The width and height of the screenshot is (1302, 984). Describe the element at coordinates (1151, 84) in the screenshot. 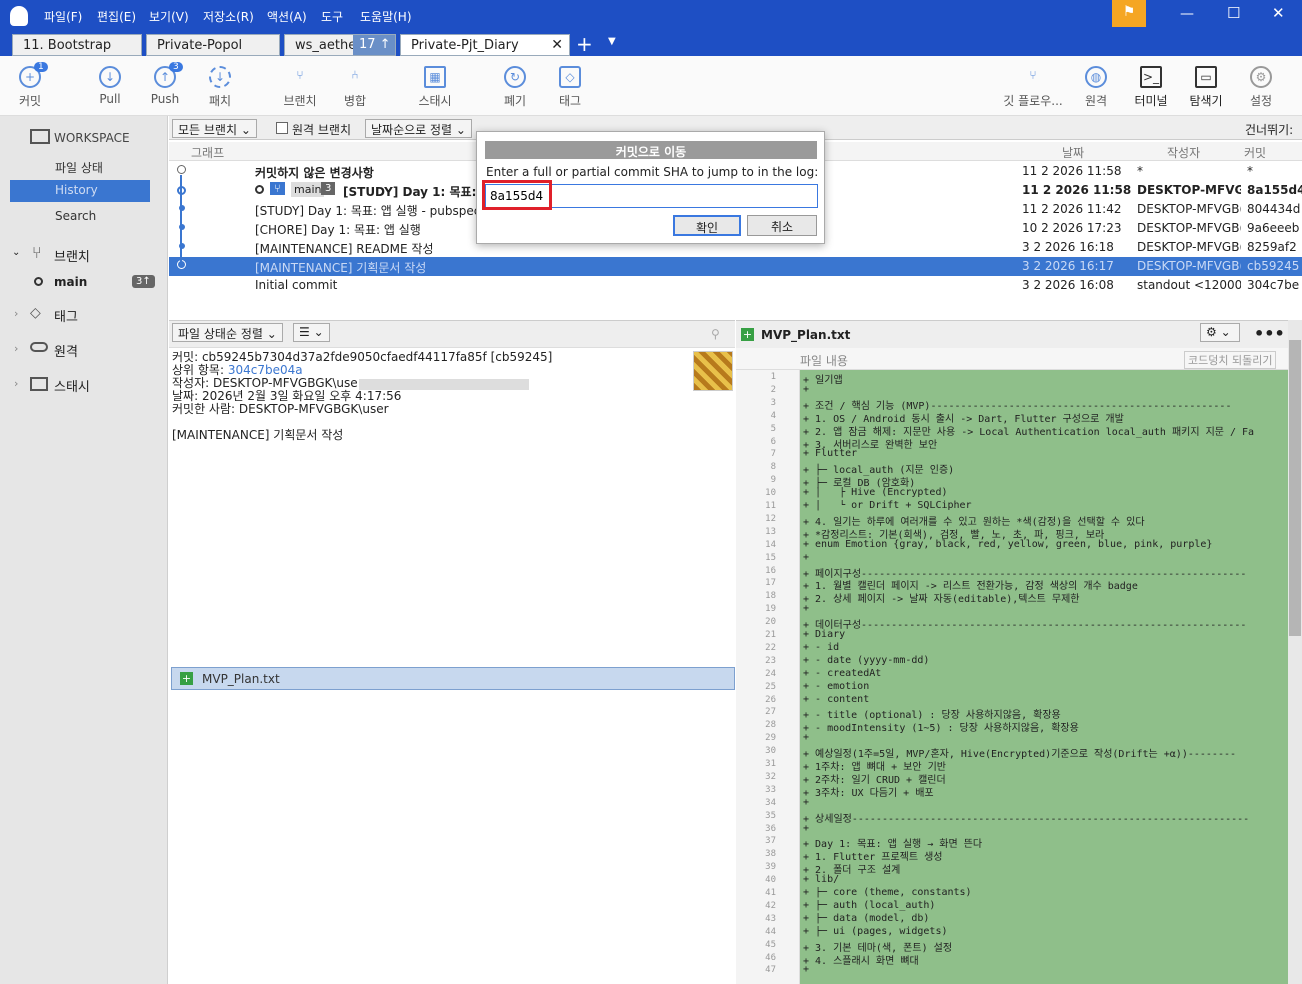

I see `terminal-button: >_ 터미널` at that location.